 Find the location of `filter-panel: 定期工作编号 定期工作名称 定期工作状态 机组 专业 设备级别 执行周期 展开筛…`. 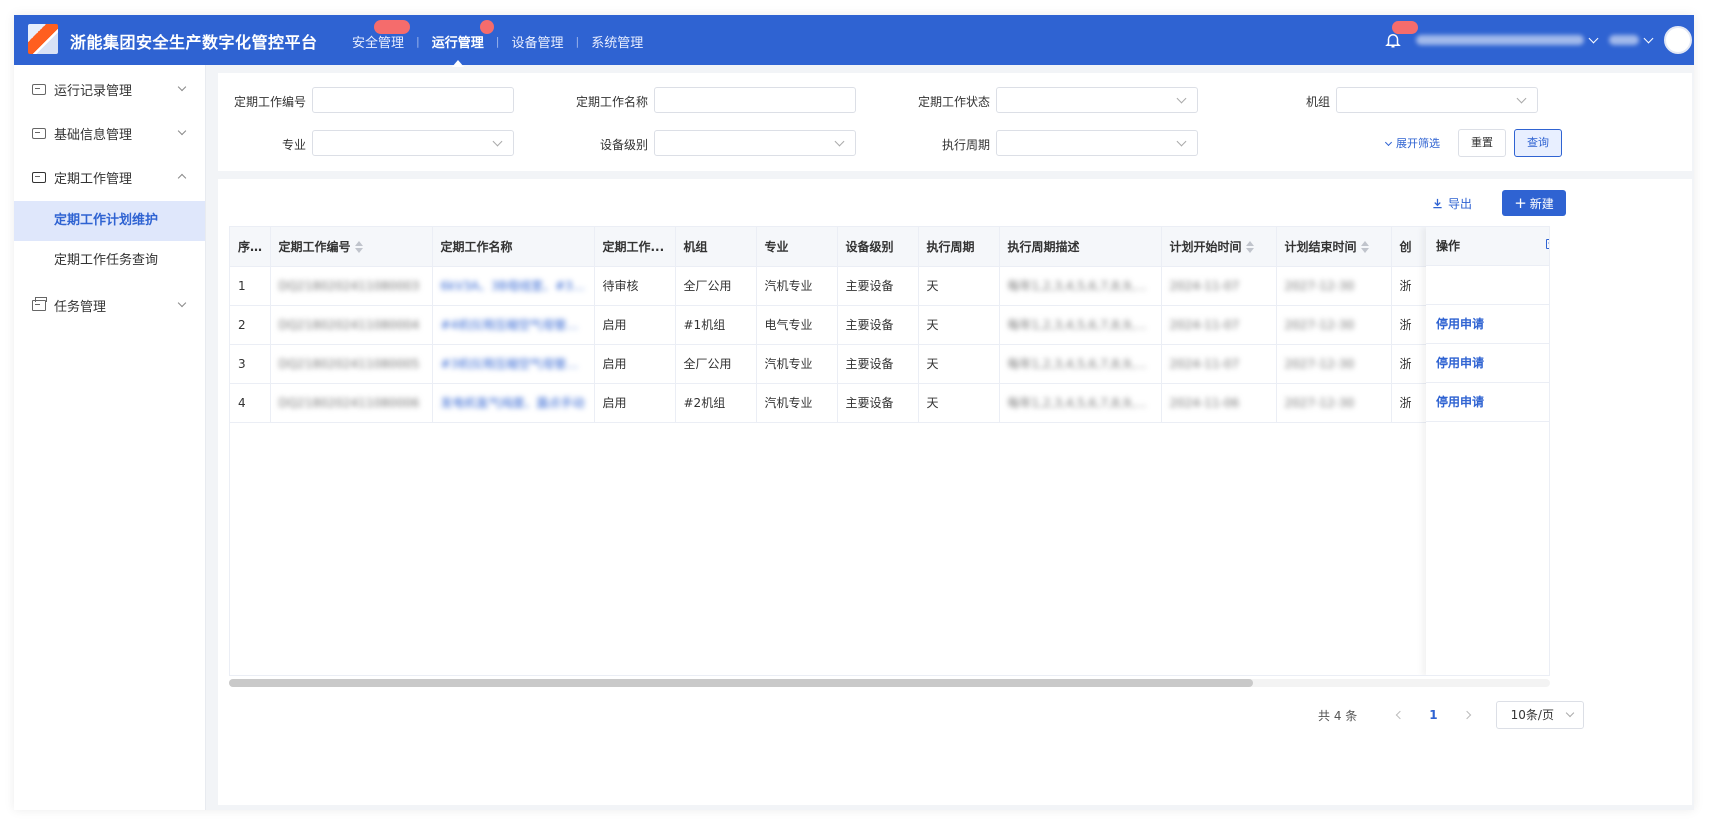

filter-panel: 定期工作编号 定期工作名称 定期工作状态 机组 专业 设备级别 执行周期 展开筛… is located at coordinates (955, 122).